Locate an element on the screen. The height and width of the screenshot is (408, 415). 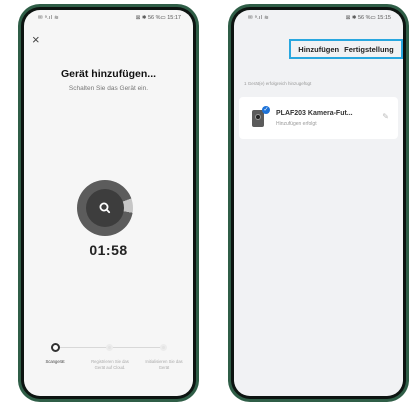
page-subtitle: Schalten Sie das Gerät ein. is located at coordinates (108, 88).